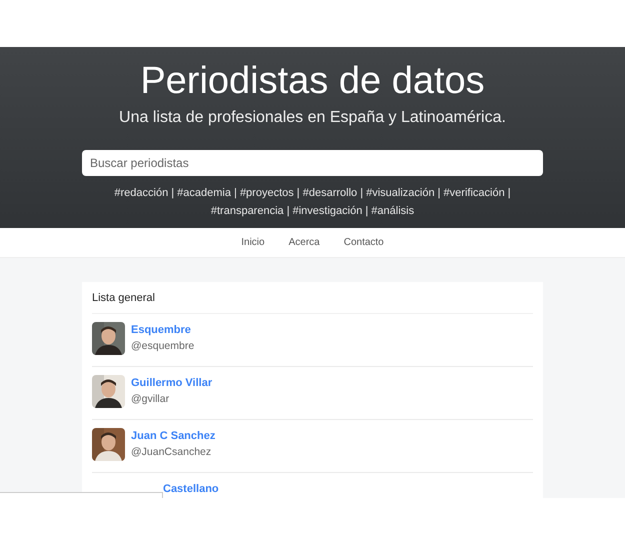  I want to click on person-name: Guillermo Villar, so click(171, 382).